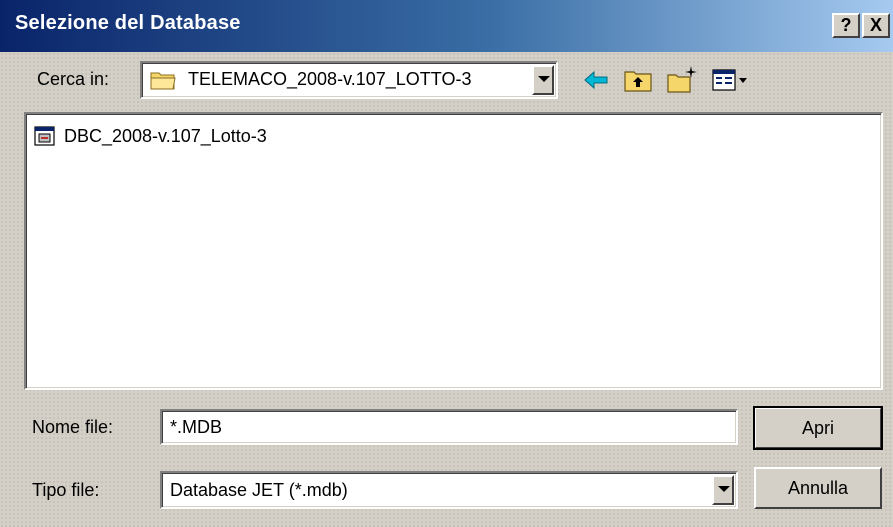  I want to click on back-arrow-icon, so click(596, 80).